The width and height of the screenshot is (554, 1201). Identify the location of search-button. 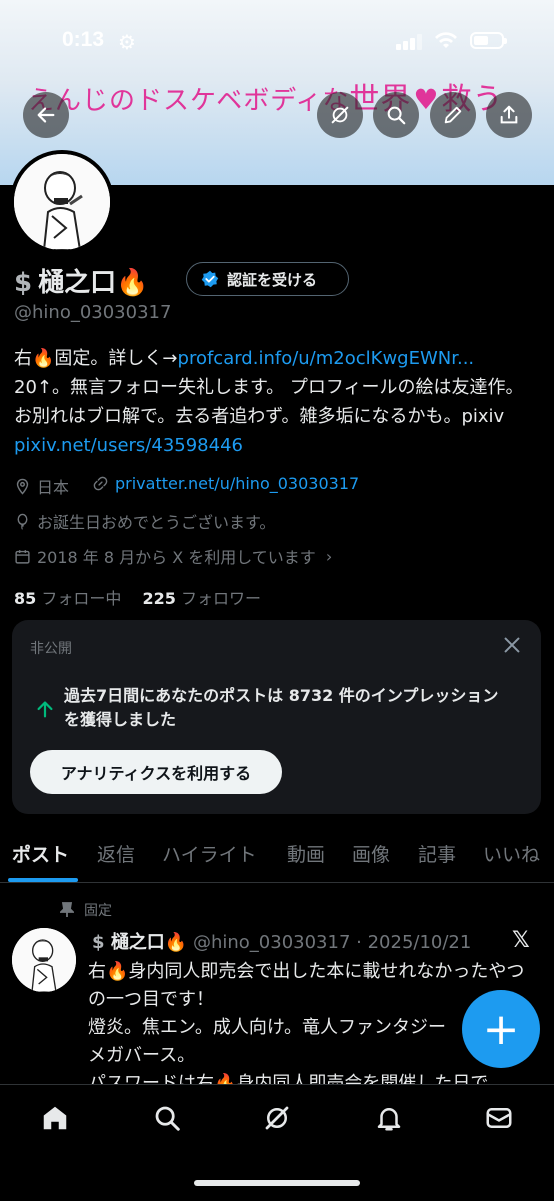
(396, 115).